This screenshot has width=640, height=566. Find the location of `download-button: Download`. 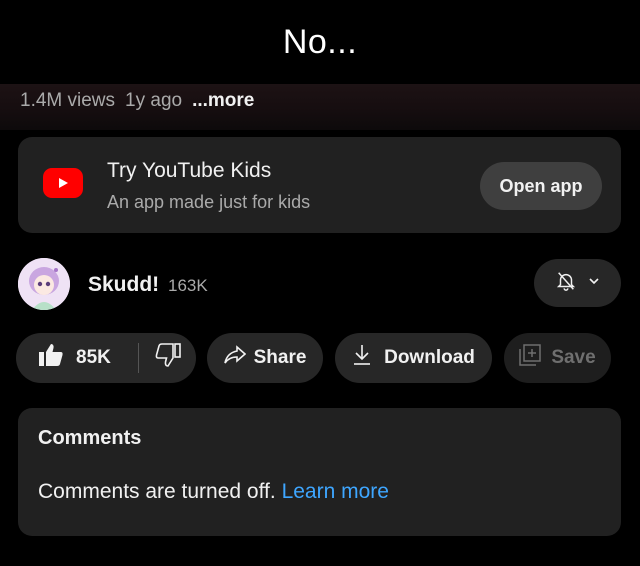

download-button: Download is located at coordinates (413, 358).